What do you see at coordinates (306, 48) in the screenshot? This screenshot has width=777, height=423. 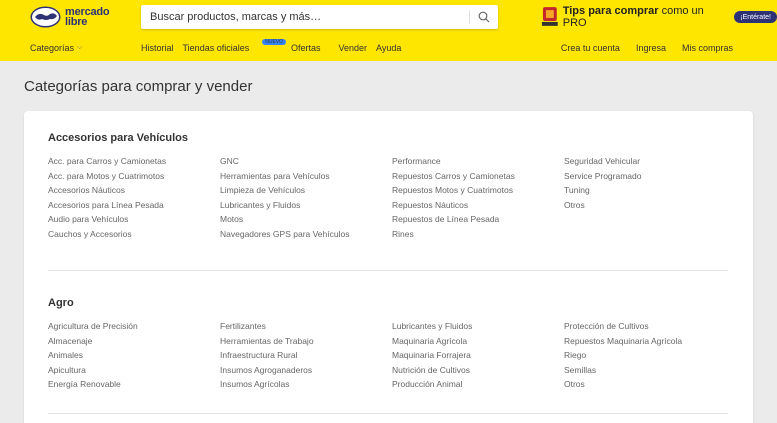 I see `nav-ofertas-label: Ofertas` at bounding box center [306, 48].